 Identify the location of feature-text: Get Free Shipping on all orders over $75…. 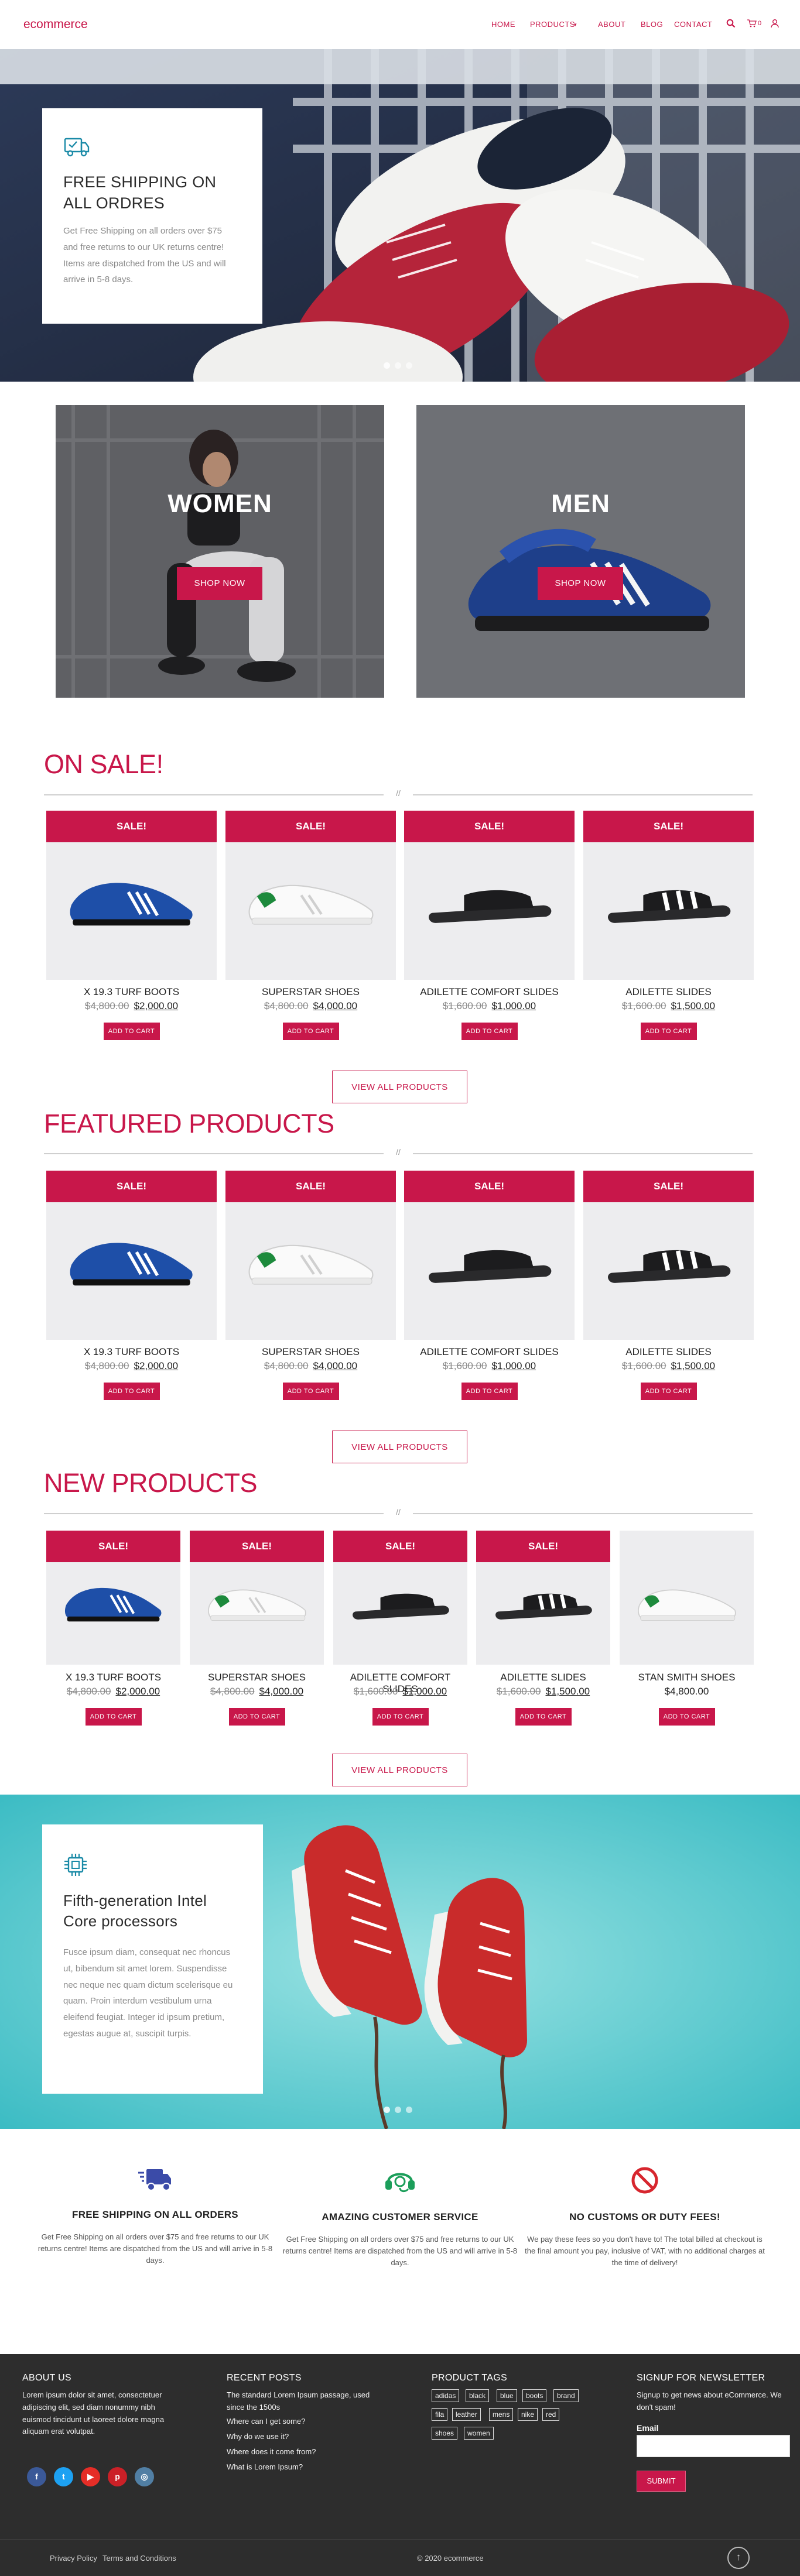
(400, 2251).